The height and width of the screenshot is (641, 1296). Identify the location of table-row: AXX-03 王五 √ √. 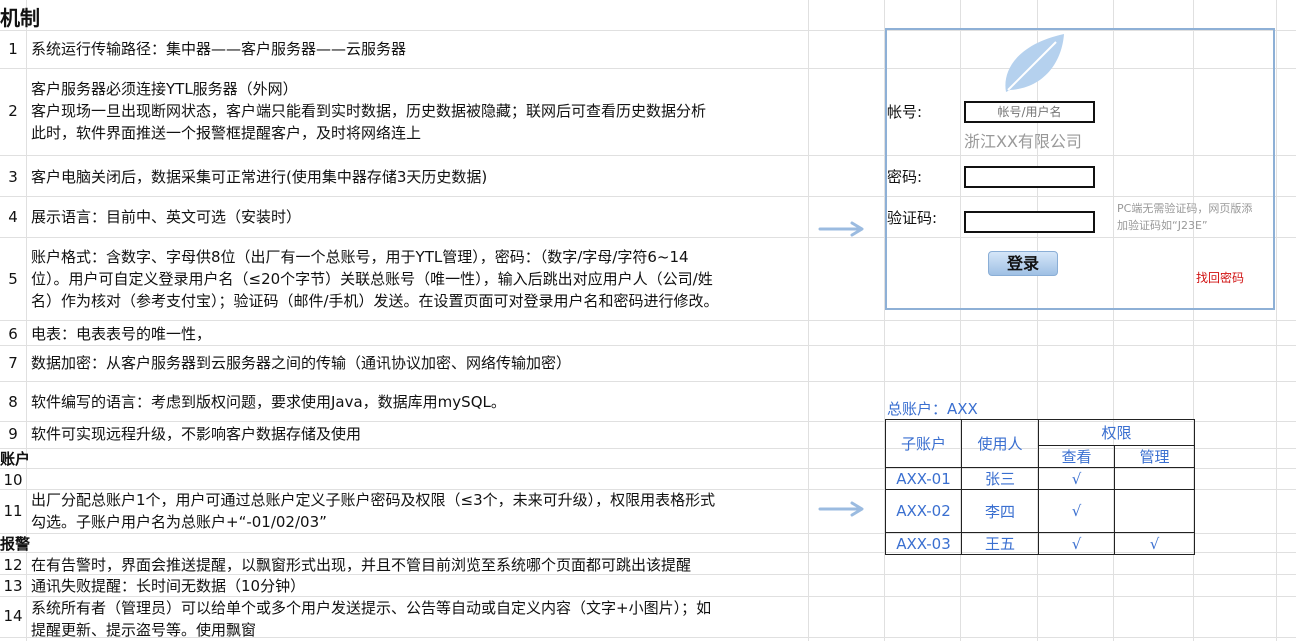
(1040, 543).